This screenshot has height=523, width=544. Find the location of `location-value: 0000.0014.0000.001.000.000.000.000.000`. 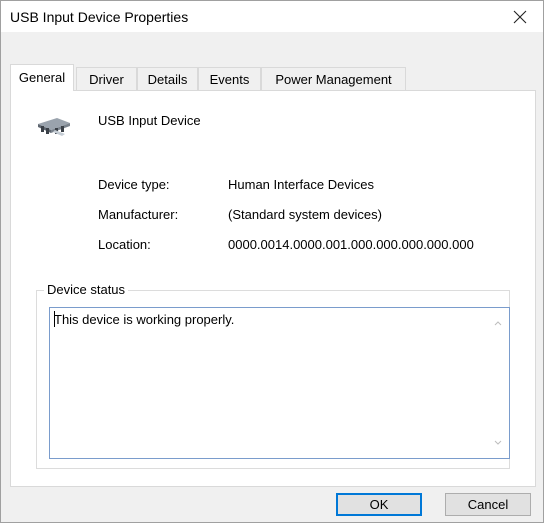

location-value: 0000.0014.0000.001.000.000.000.000.000 is located at coordinates (351, 244).